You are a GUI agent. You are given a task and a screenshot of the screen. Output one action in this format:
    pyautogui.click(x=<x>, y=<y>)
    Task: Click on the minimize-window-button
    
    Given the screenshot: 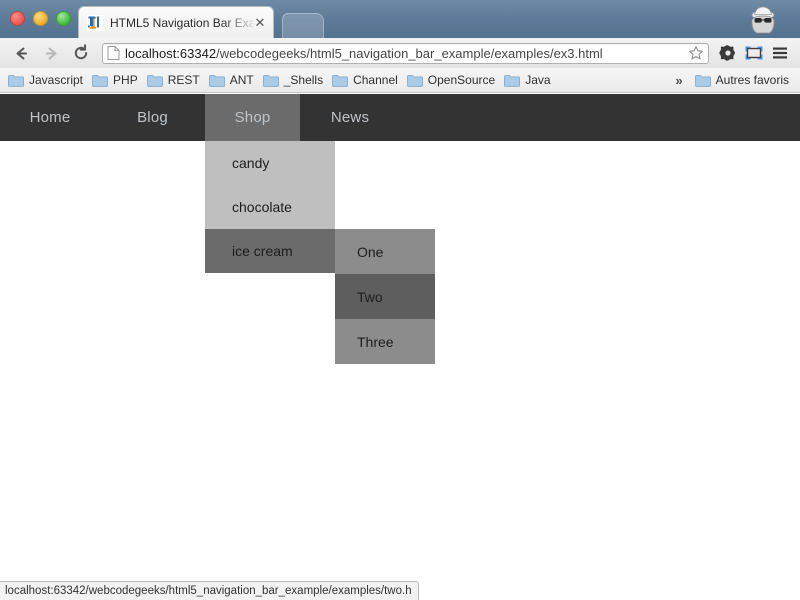 What is the action you would take?
    pyautogui.click(x=40, y=18)
    